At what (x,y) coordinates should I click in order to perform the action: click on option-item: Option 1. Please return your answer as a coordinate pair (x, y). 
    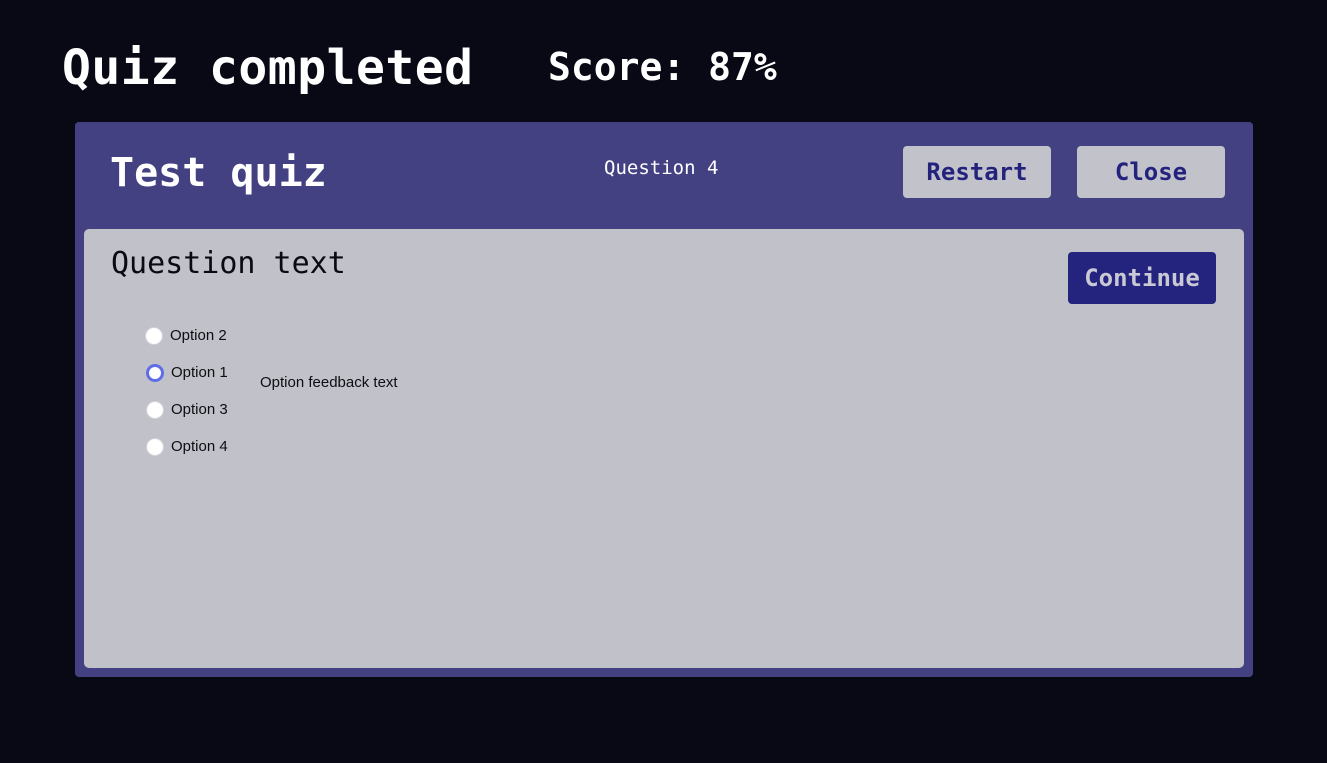
    Looking at the image, I should click on (187, 373).